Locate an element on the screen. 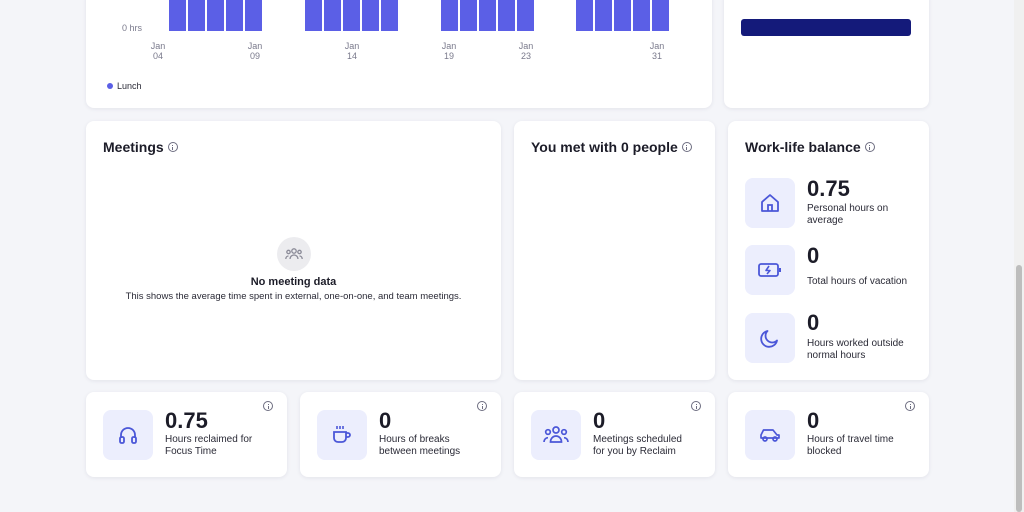  x-tick-label: Jan 04 is located at coordinates (158, 51).